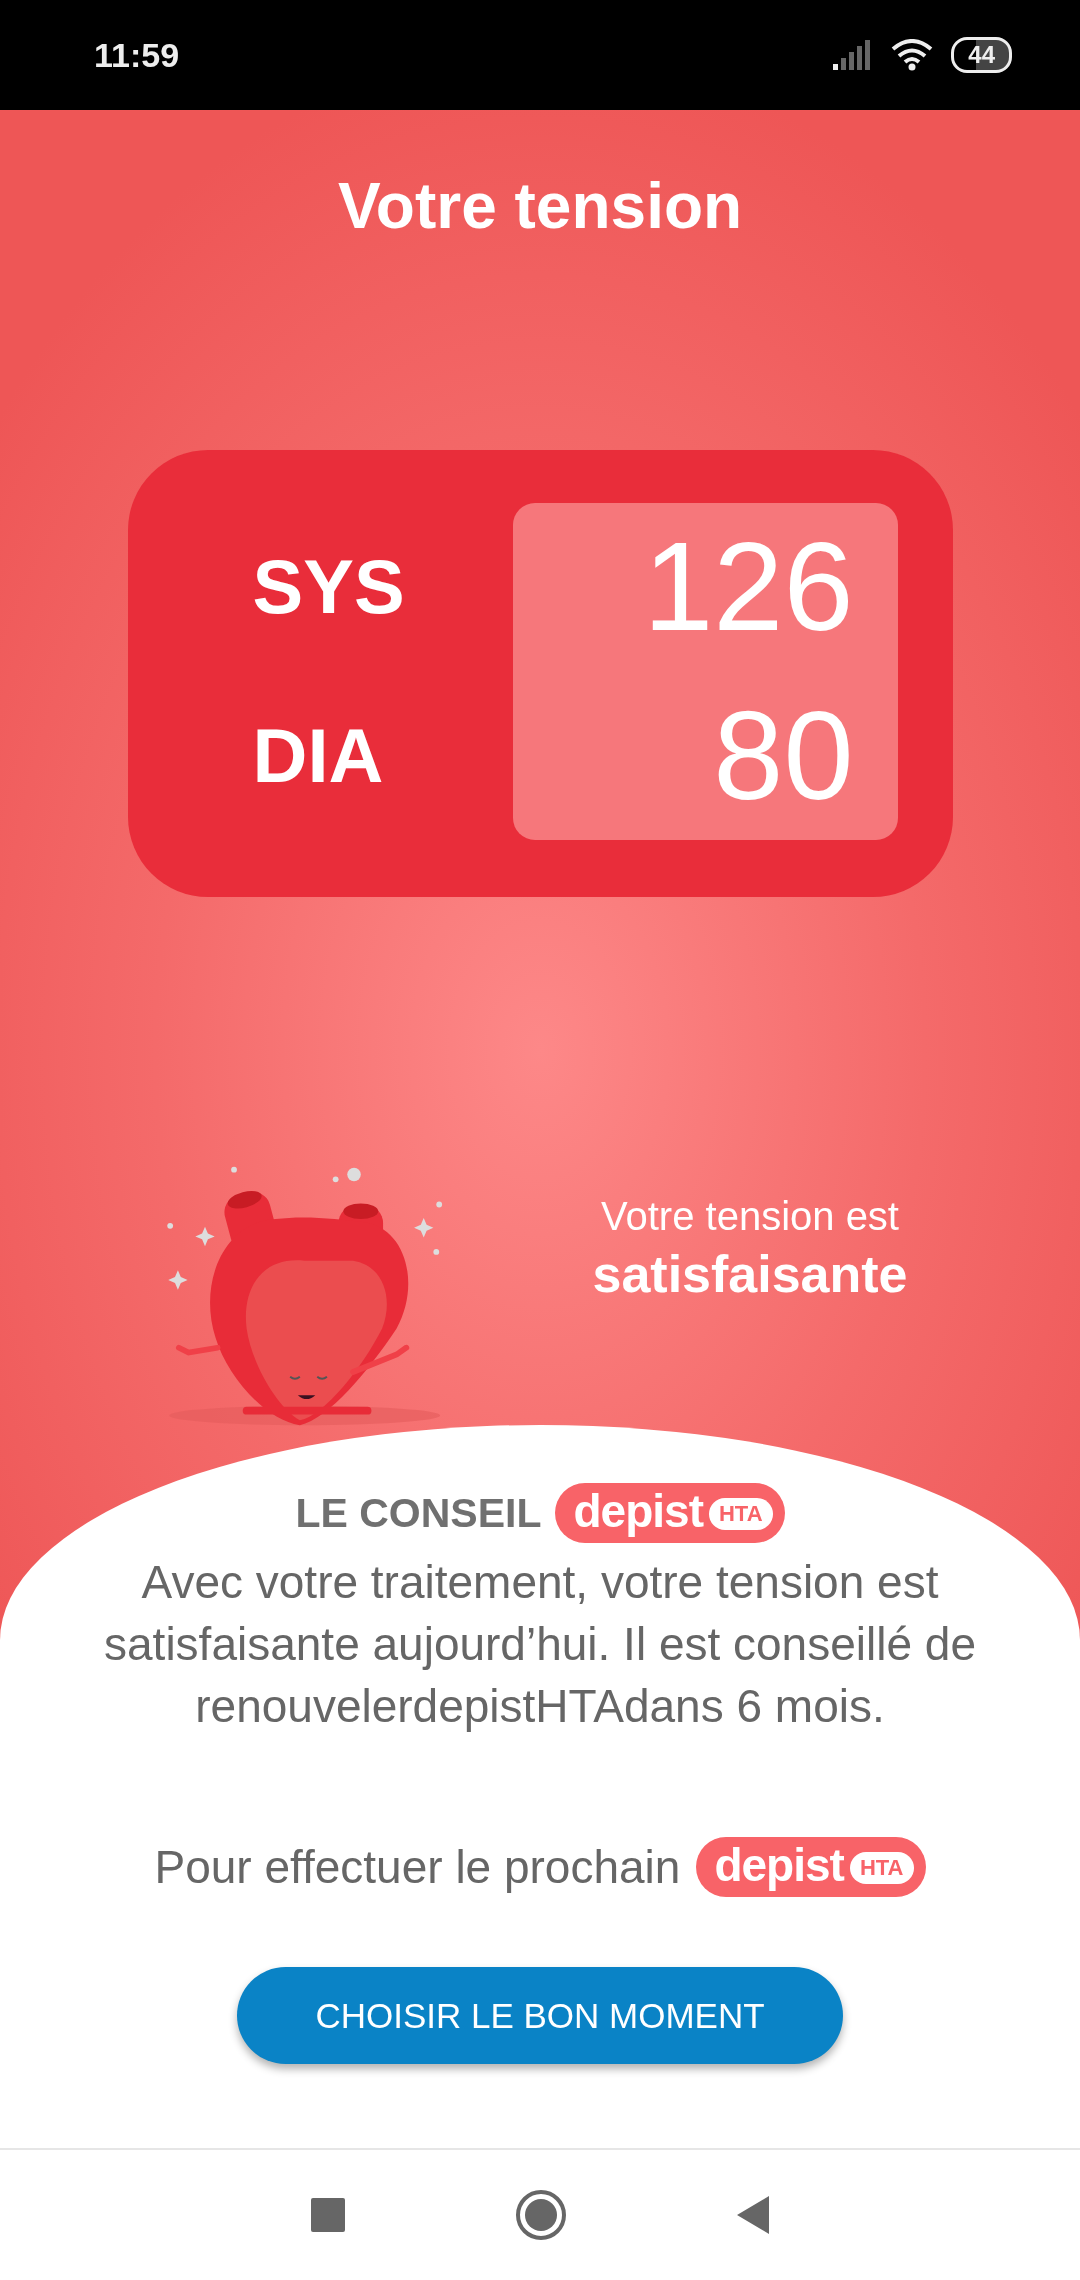  Describe the element at coordinates (750, 1274) in the screenshot. I see `verdict-result: satisfaisante` at that location.